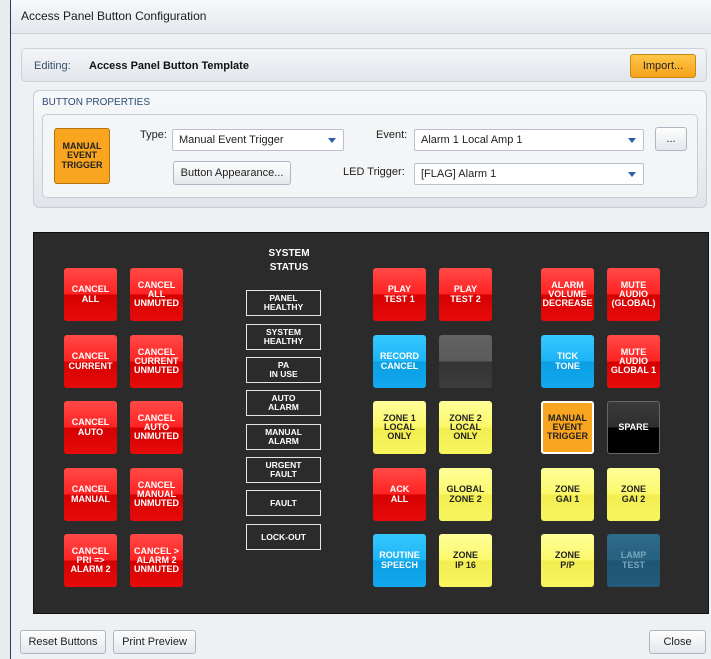  Describe the element at coordinates (392, 135) in the screenshot. I see `event-label: Event:` at that location.